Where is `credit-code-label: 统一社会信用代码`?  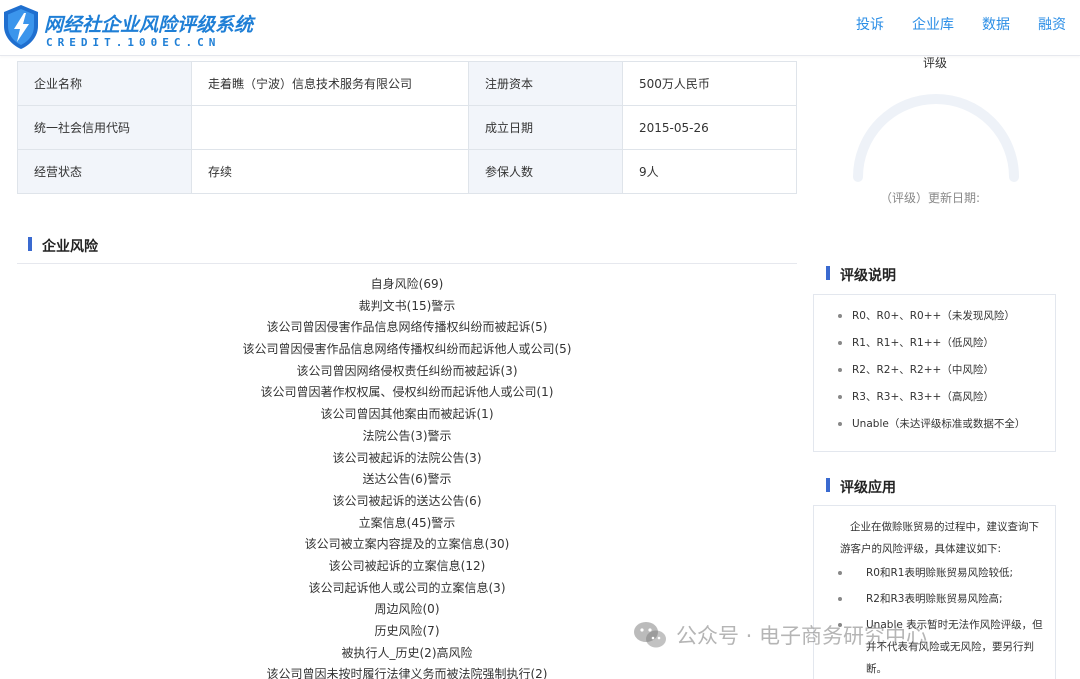
credit-code-label: 统一社会信用代码 is located at coordinates (104, 127).